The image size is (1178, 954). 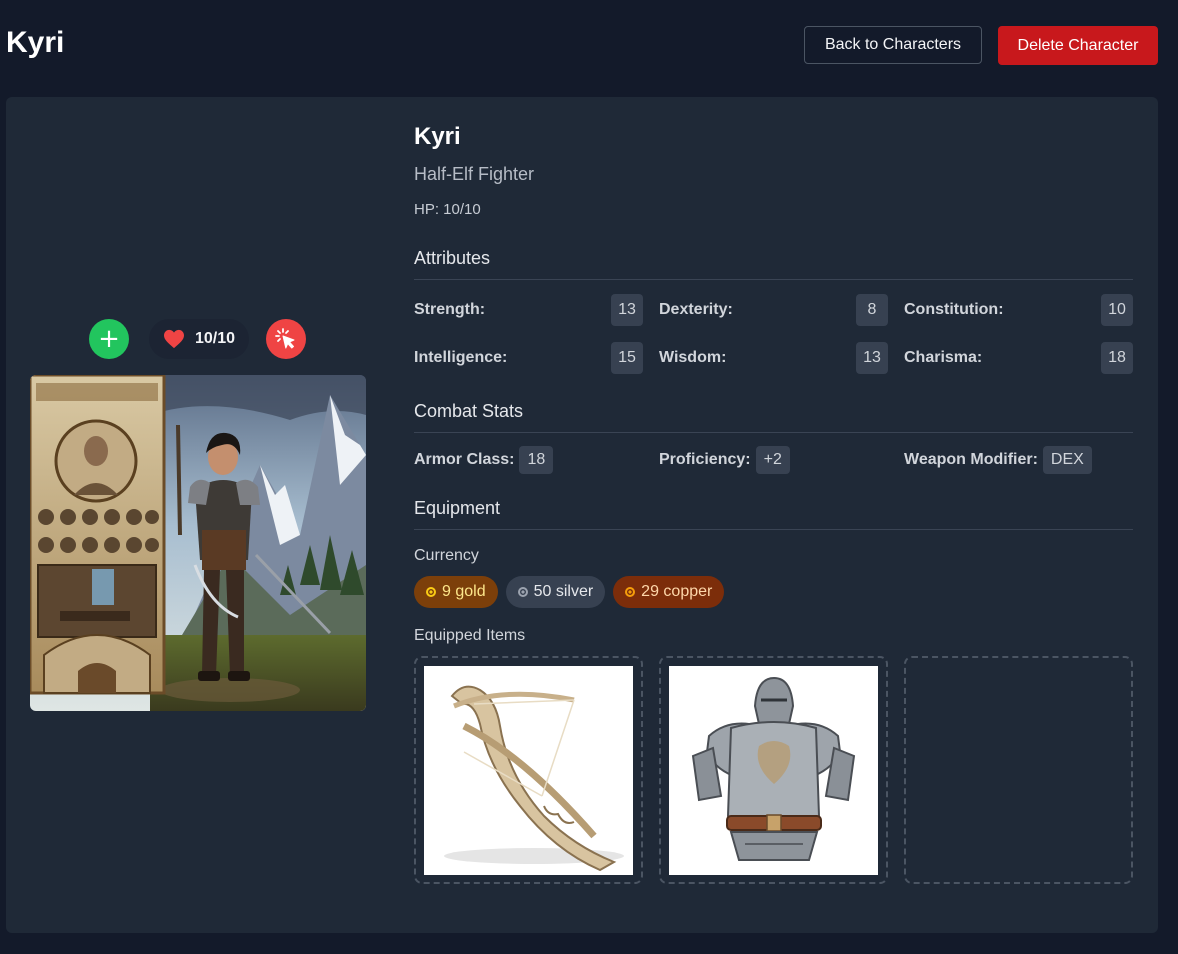 What do you see at coordinates (437, 136) in the screenshot?
I see `character-name: Kyri` at bounding box center [437, 136].